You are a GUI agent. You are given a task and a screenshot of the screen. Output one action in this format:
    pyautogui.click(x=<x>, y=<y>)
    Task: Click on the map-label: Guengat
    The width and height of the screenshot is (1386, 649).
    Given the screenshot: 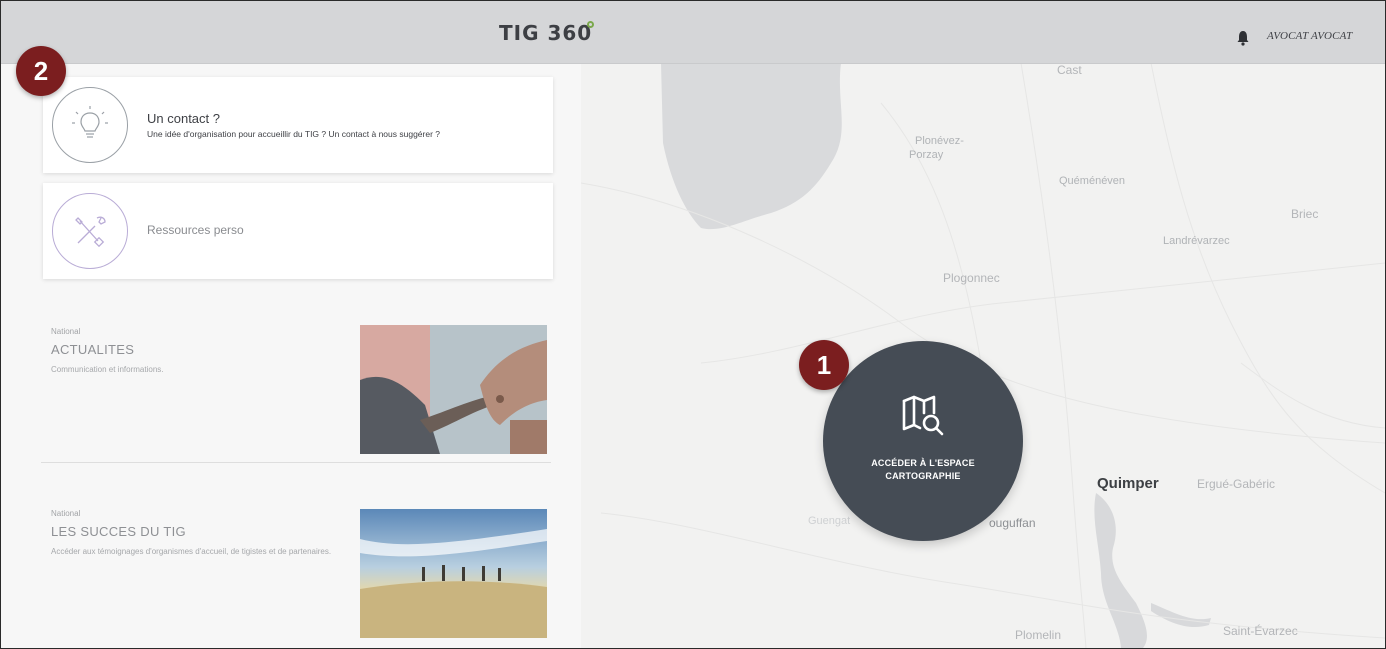 What is the action you would take?
    pyautogui.click(x=829, y=521)
    